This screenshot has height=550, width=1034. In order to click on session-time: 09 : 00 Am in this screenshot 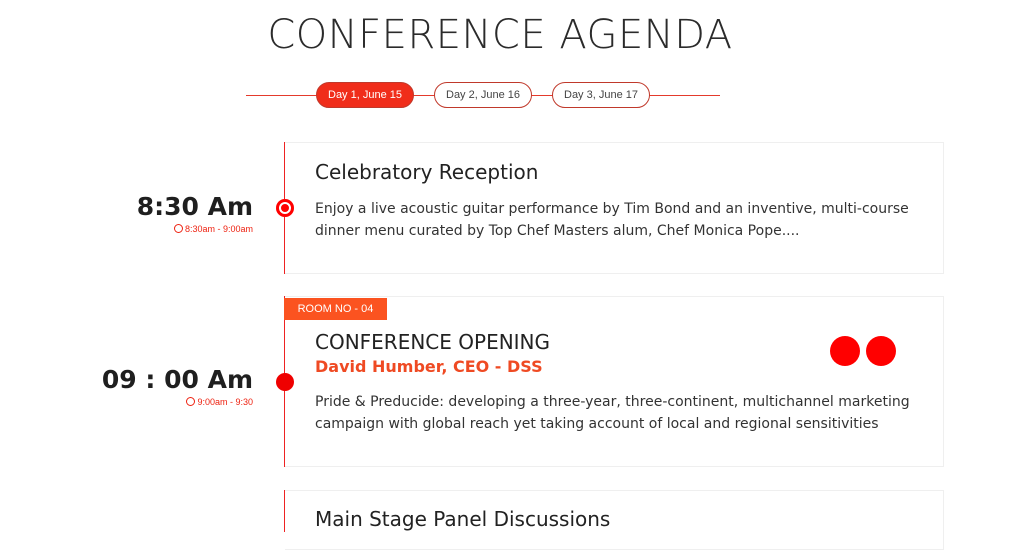, I will do `click(177, 379)`.